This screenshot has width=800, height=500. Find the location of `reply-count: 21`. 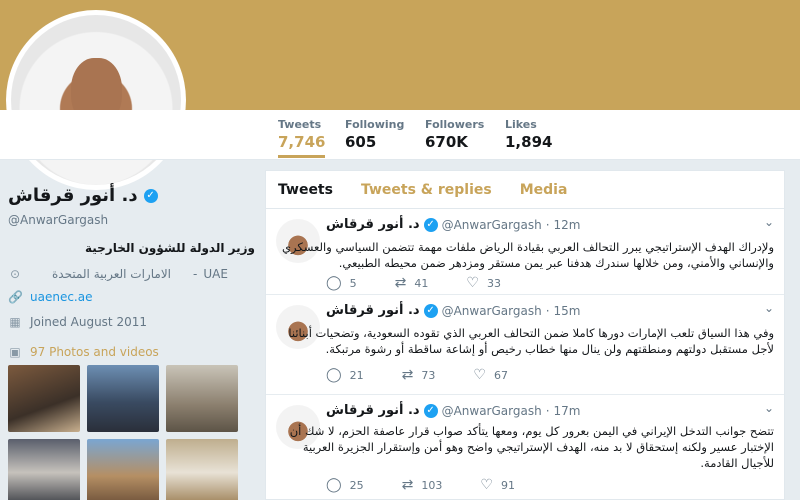

reply-count: 21 is located at coordinates (356, 375).